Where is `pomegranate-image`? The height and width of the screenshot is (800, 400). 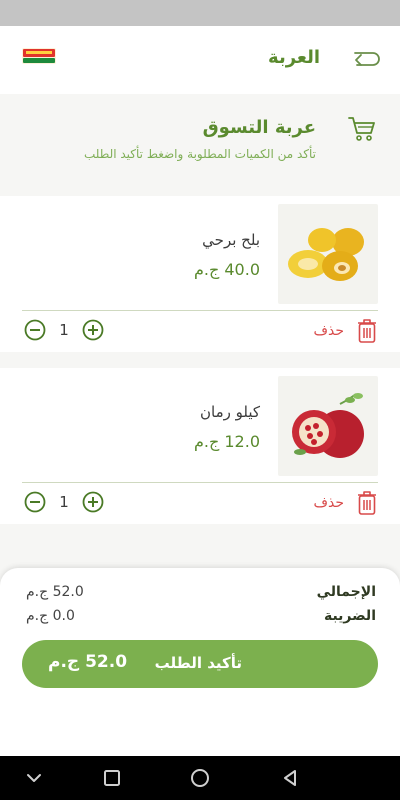
pomegranate-image is located at coordinates (328, 425).